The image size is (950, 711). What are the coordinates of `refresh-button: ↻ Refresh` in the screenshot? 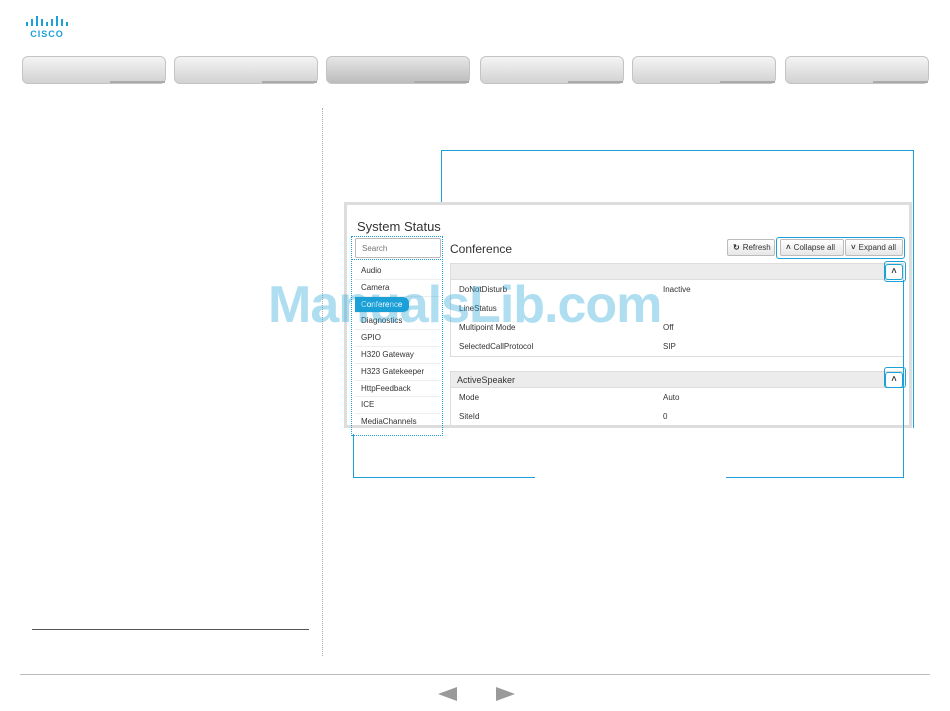 It's located at (751, 247).